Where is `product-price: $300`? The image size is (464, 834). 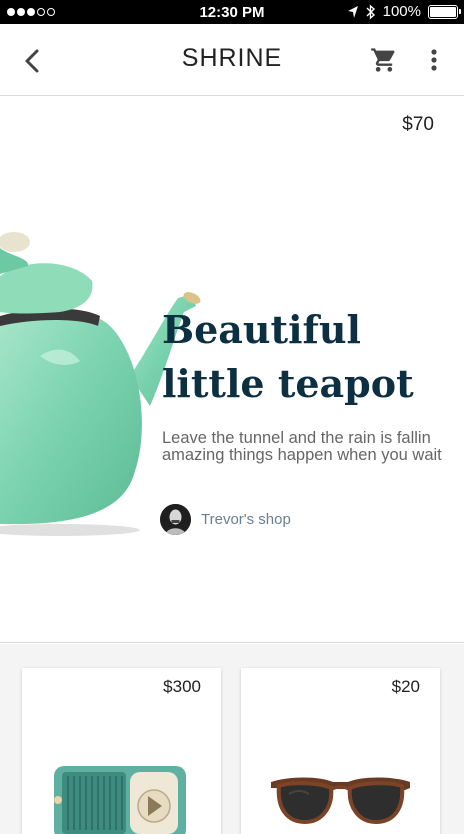 product-price: $300 is located at coordinates (182, 686).